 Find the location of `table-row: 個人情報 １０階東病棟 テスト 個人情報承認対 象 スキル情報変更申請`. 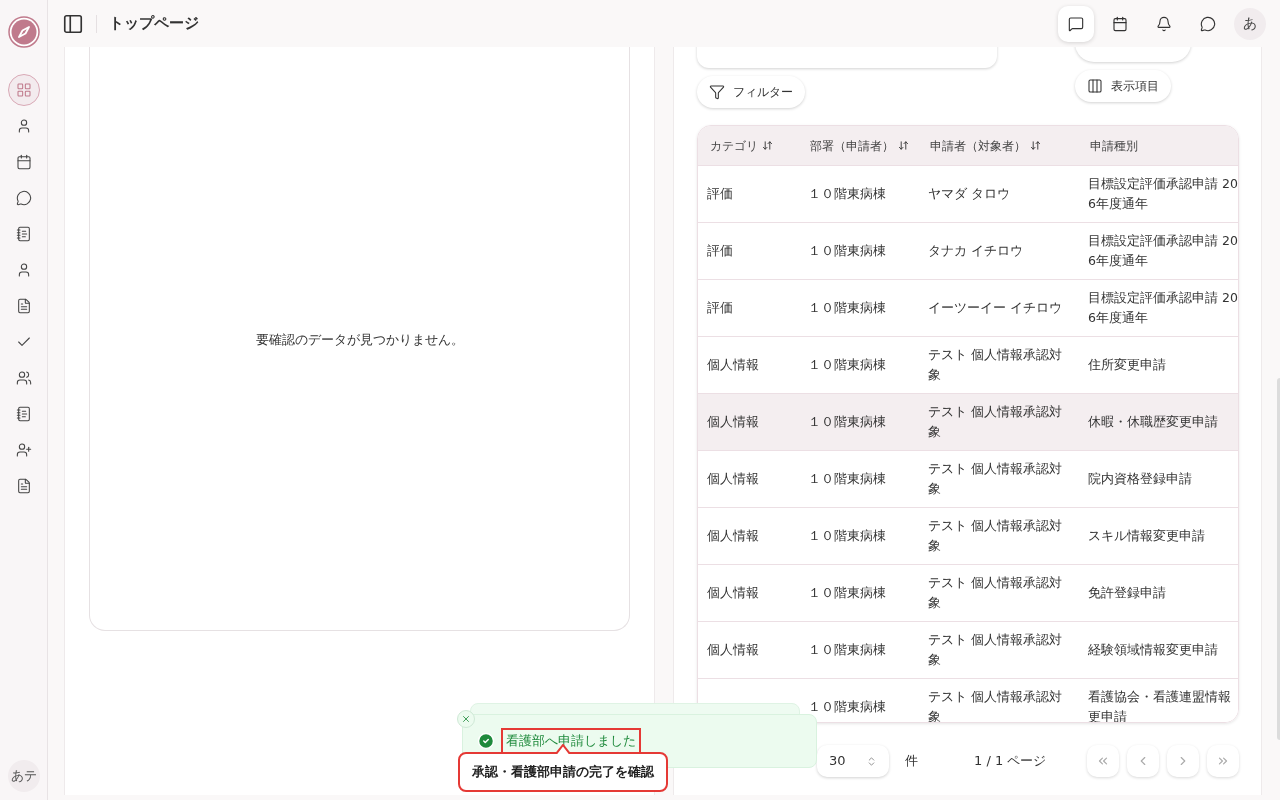

table-row: 個人情報 １０階東病棟 テスト 個人情報承認対 象 スキル情報変更申請 is located at coordinates (968, 536).